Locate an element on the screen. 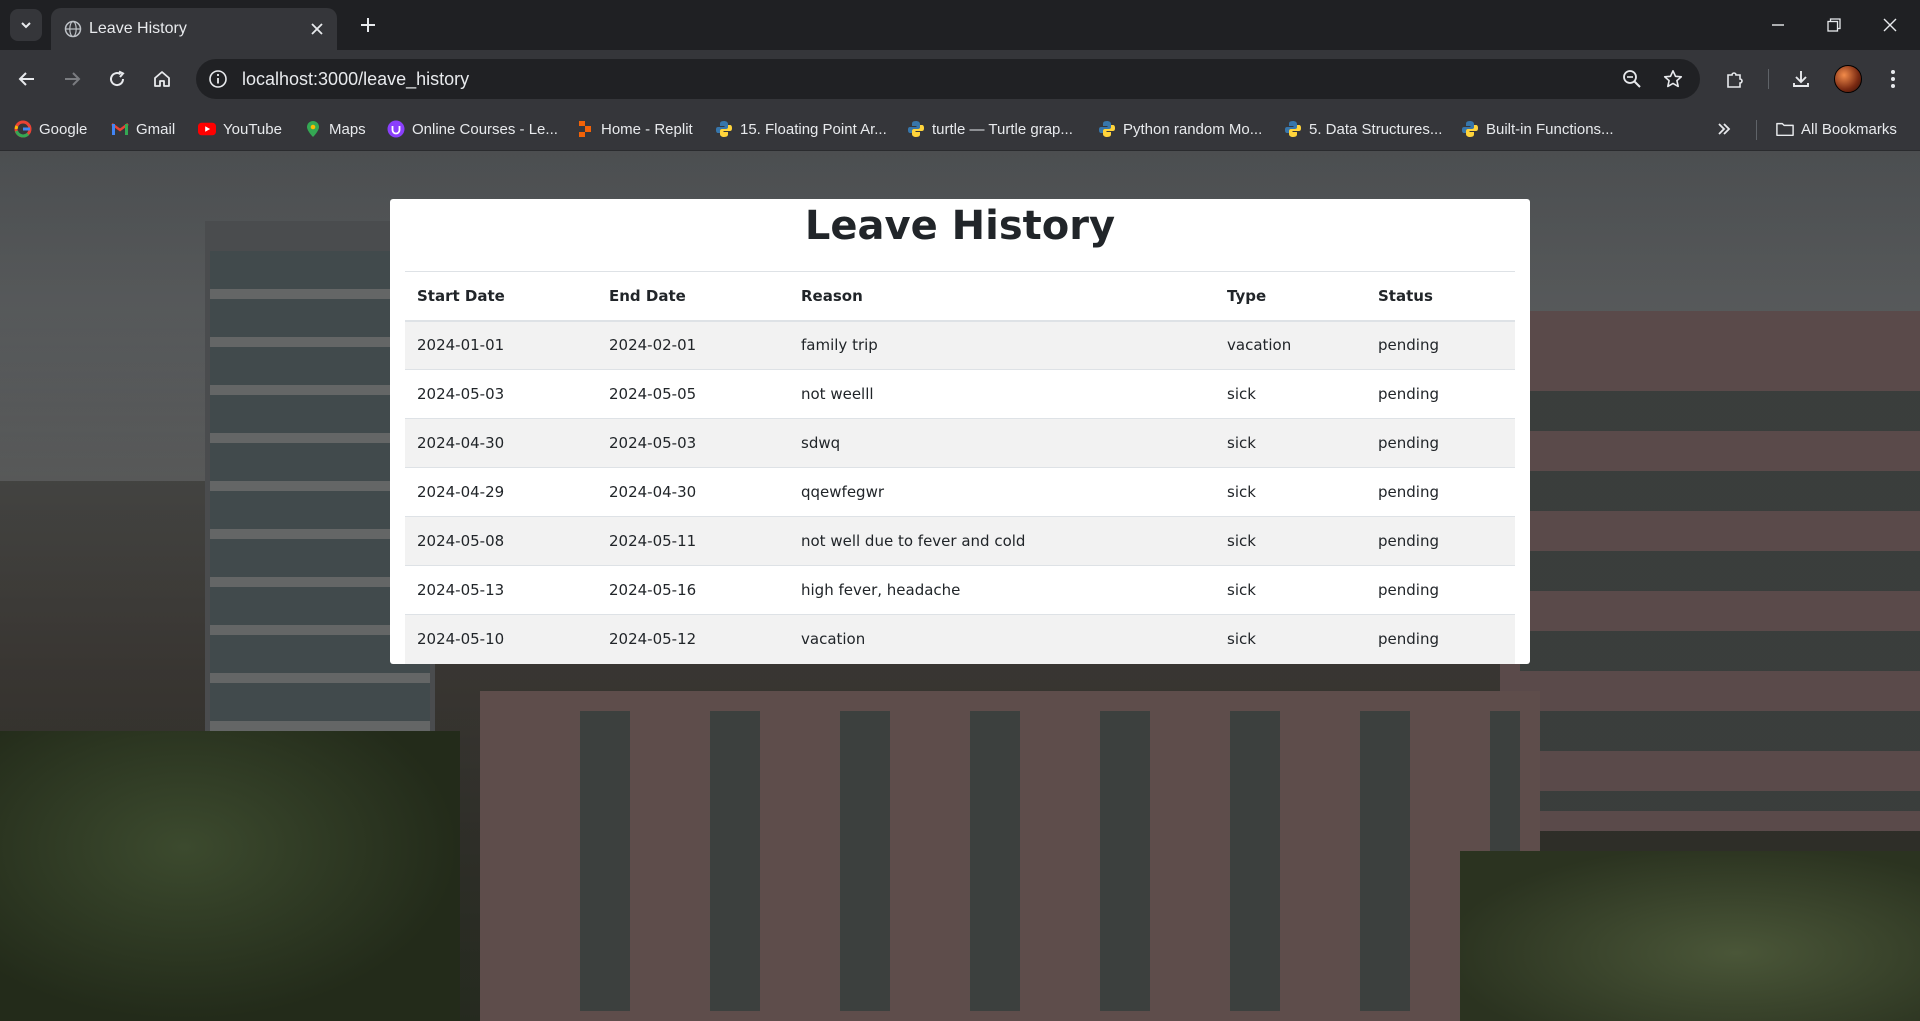 This screenshot has width=1920, height=1021. back-button is located at coordinates (27, 79).